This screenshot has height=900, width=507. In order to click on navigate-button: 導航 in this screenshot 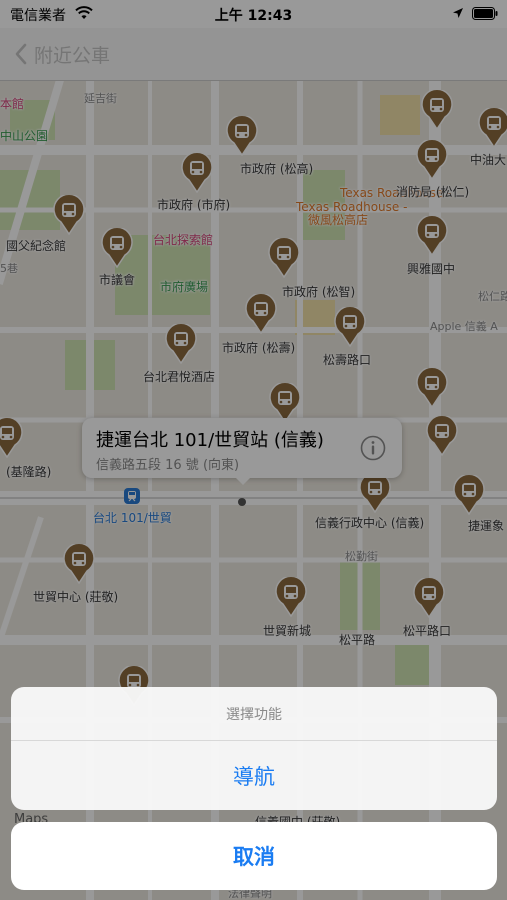, I will do `click(254, 775)`.